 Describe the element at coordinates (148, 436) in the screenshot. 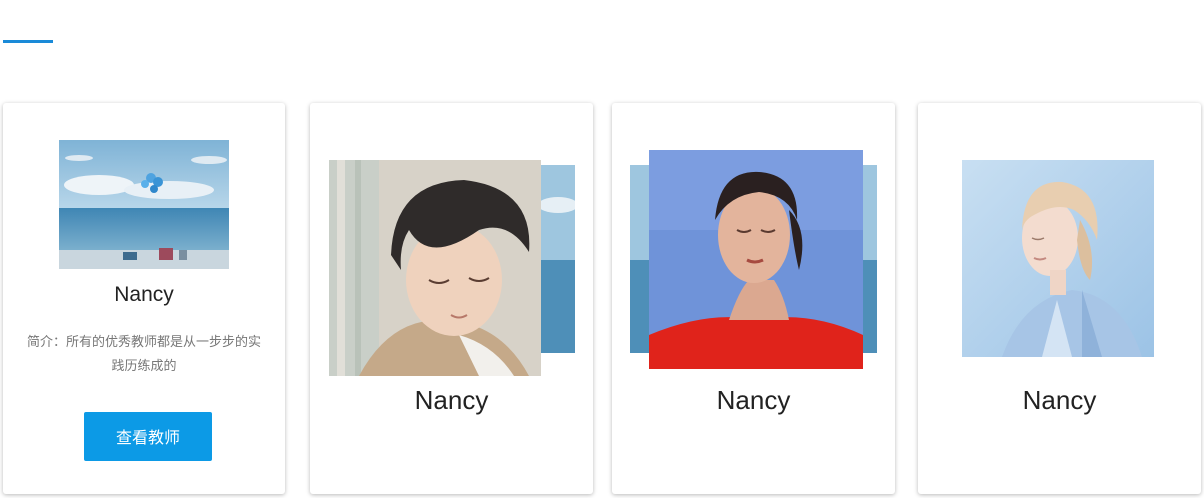

I see `view-teacher-button: 查看教师` at that location.